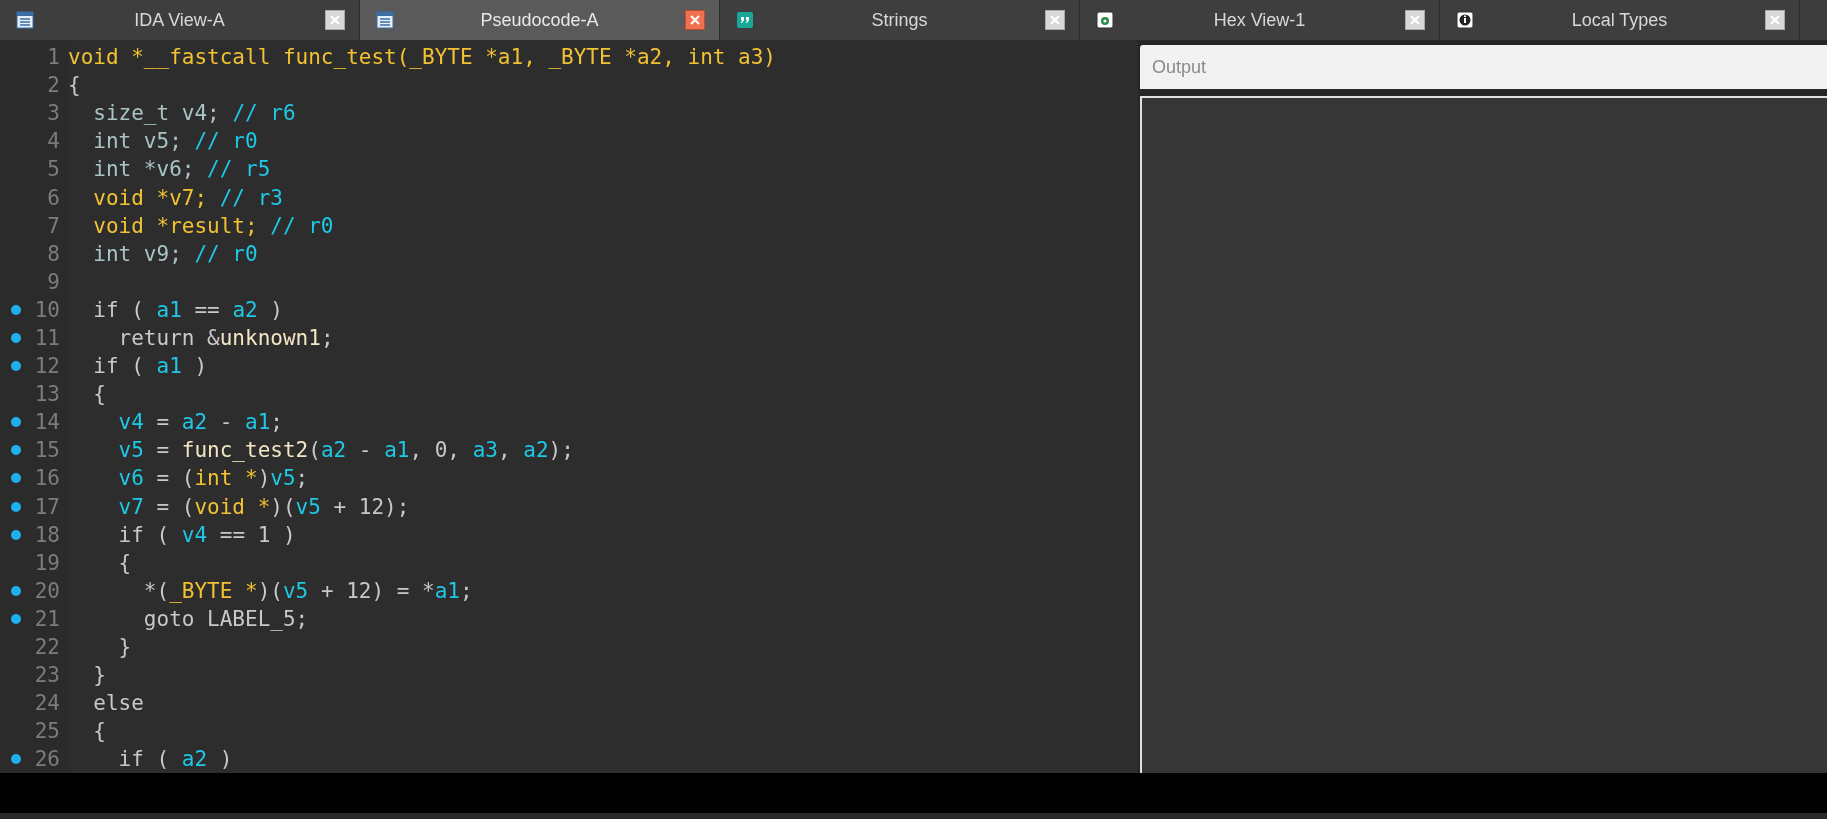  Describe the element at coordinates (1179, 67) in the screenshot. I see `panel-title: Output` at that location.